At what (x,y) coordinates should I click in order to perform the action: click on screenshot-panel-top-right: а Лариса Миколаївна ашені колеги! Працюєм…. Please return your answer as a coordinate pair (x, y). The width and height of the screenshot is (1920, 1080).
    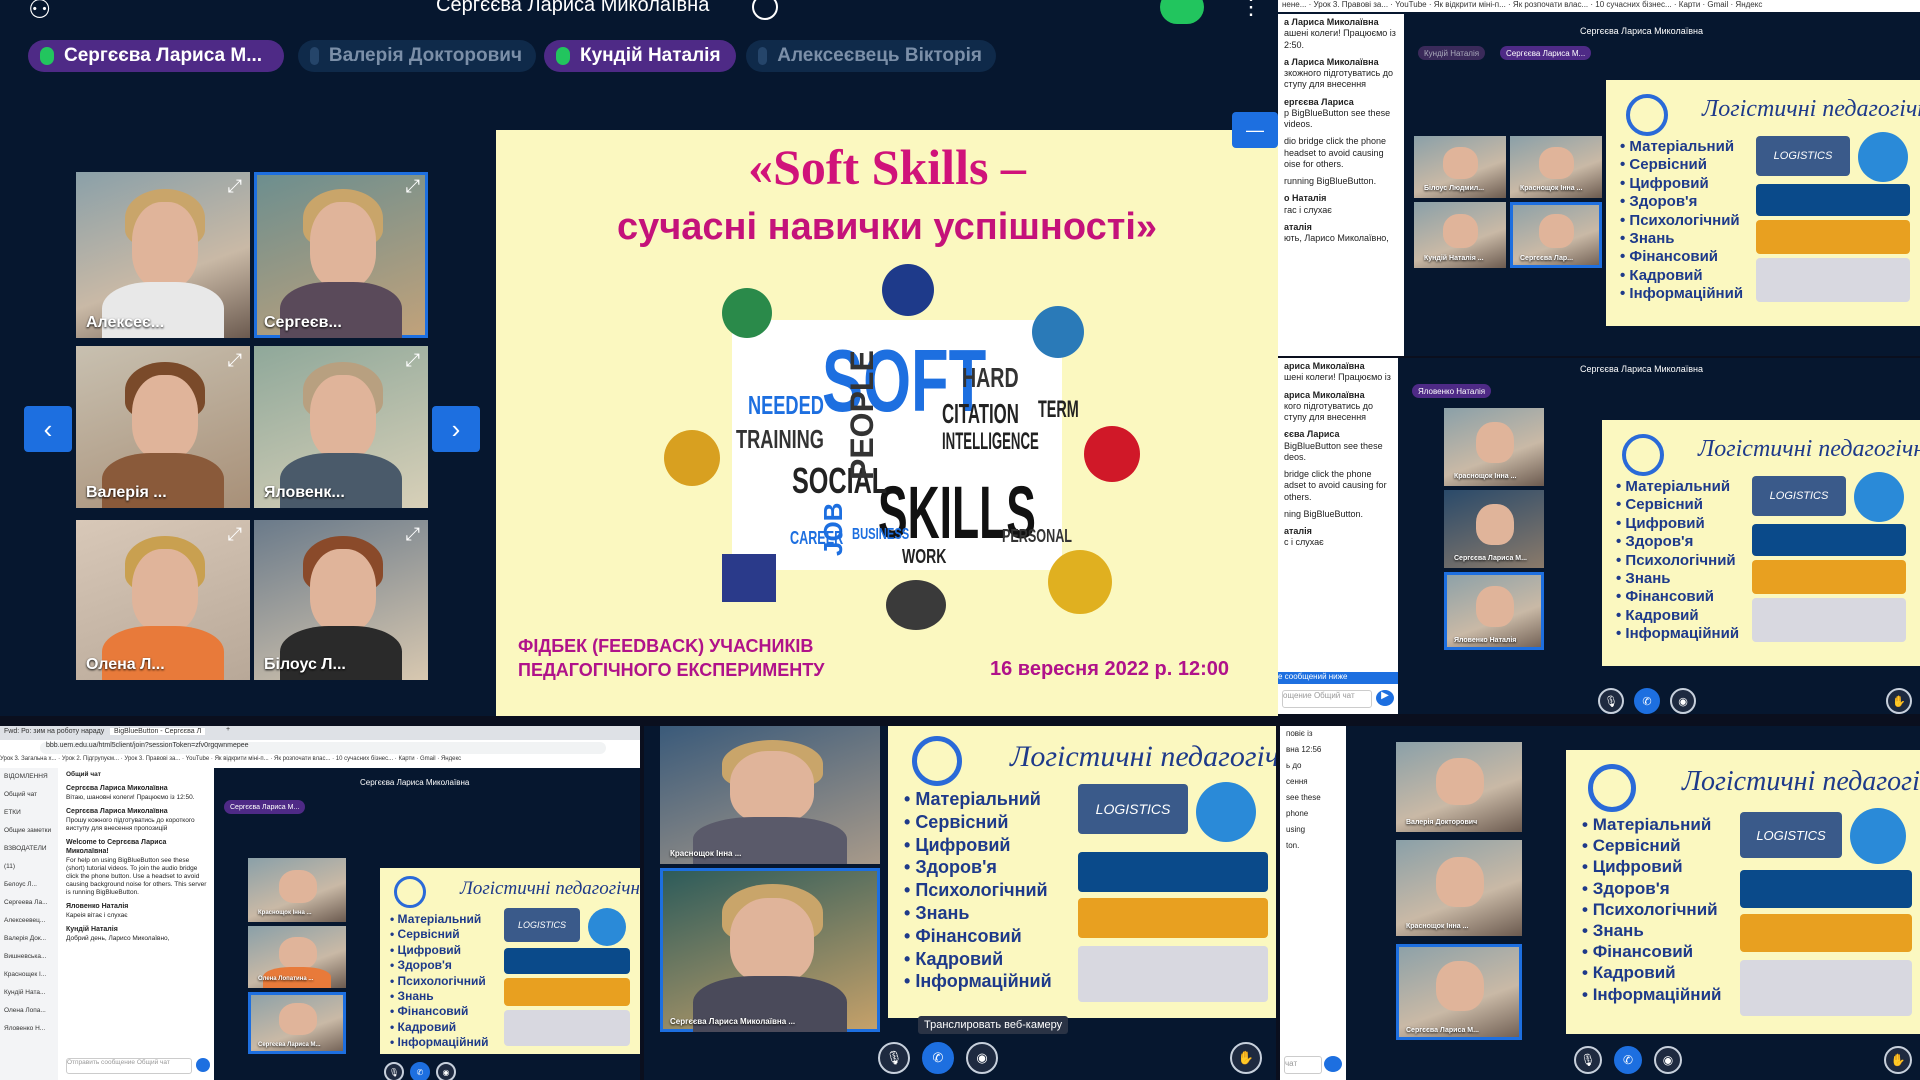
    Looking at the image, I should click on (1599, 178).